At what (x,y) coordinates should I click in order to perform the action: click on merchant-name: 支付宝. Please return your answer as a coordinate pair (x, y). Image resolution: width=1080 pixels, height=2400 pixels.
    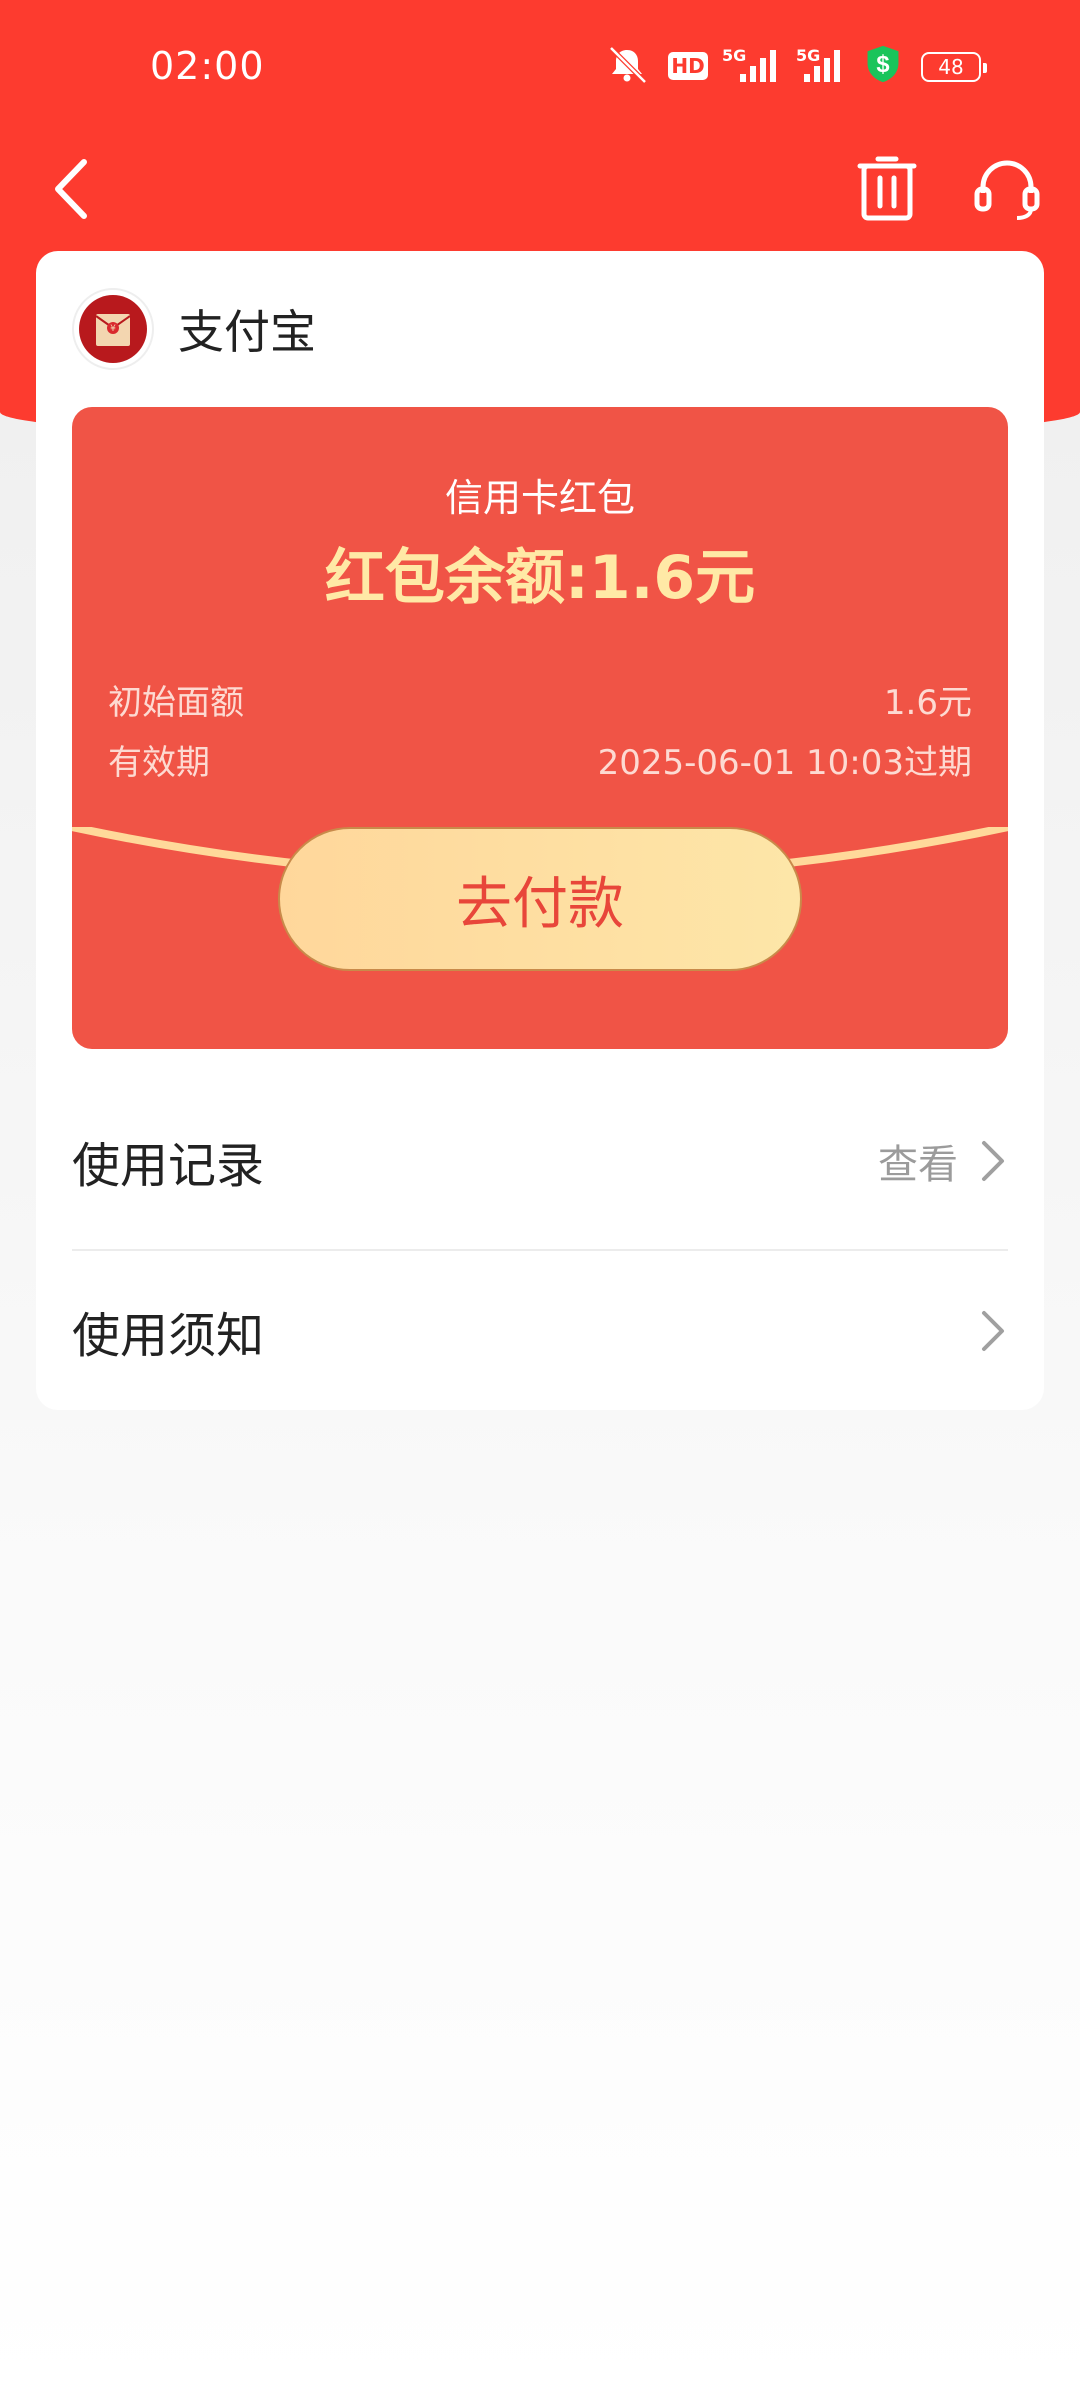
    Looking at the image, I should click on (247, 332).